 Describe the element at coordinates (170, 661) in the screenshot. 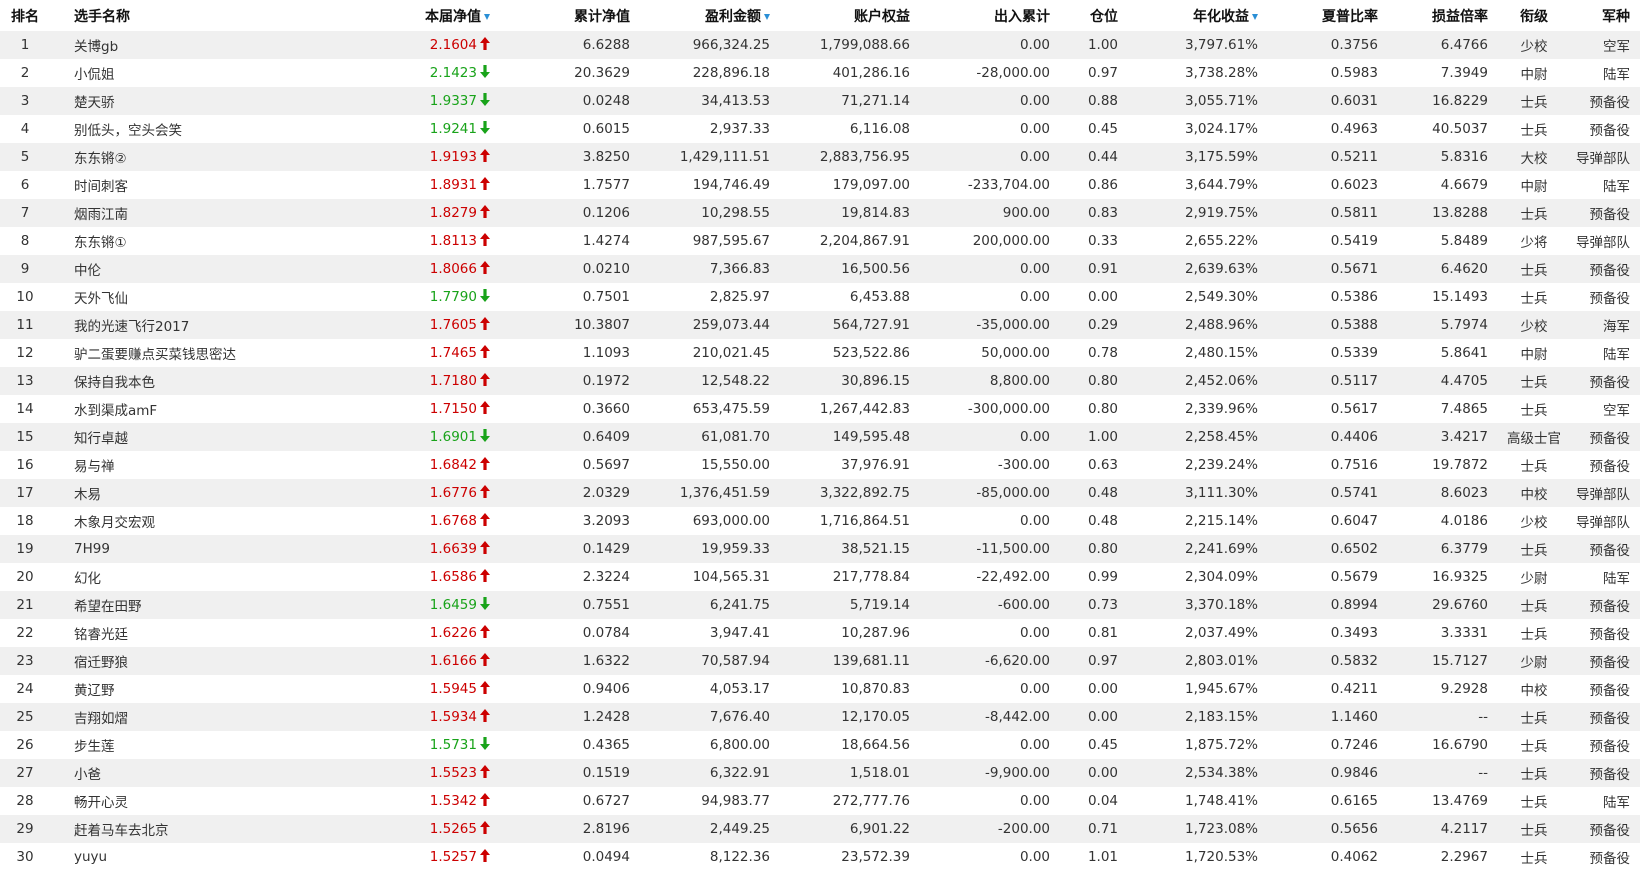

I see `player-name-cell: 宿迁野狼` at that location.